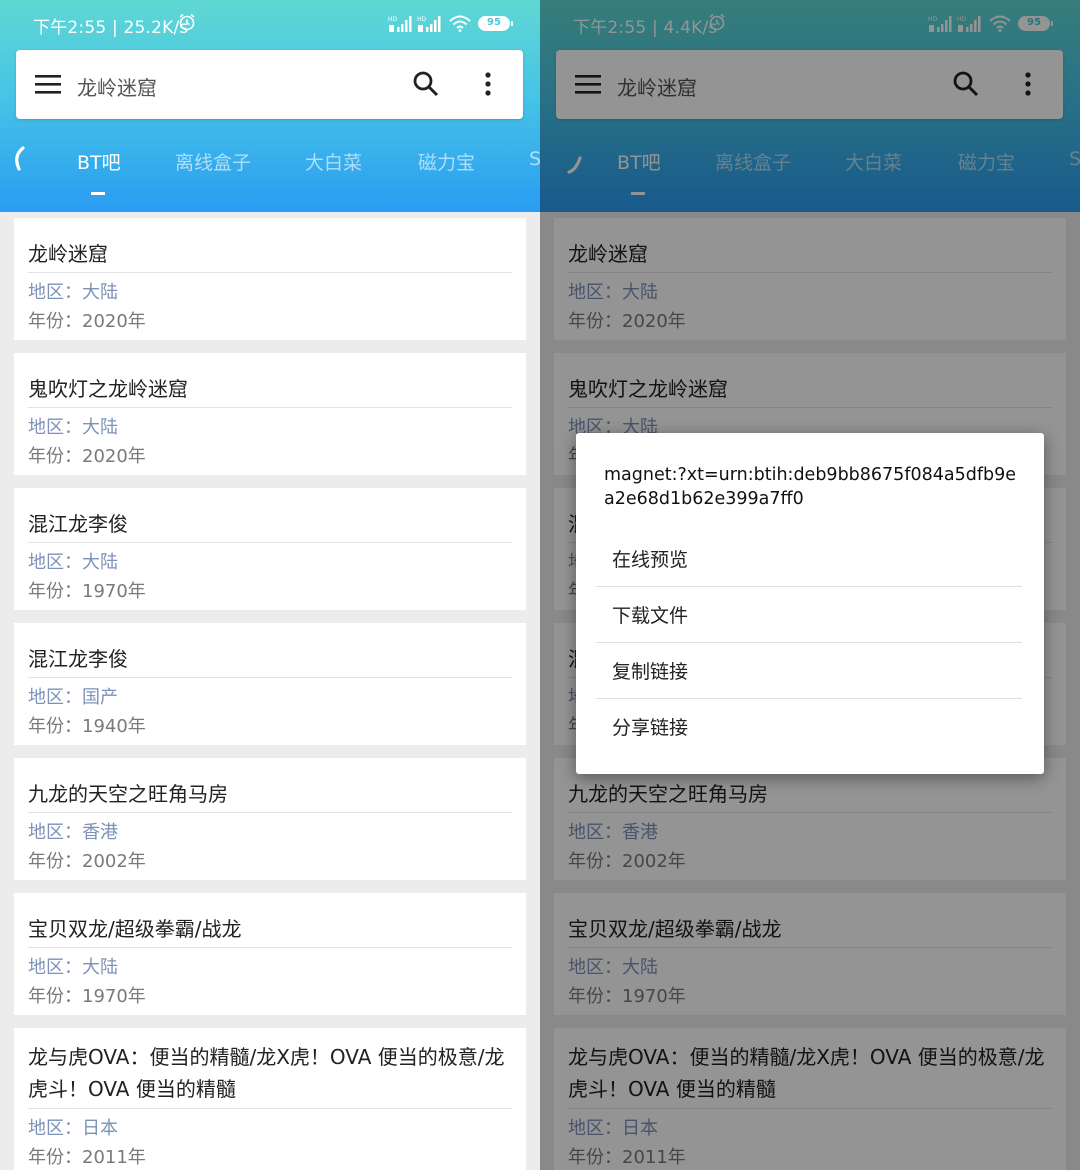 Image resolution: width=1080 pixels, height=1170 pixels. I want to click on tab-offline-box: 离线盒子, so click(213, 161).